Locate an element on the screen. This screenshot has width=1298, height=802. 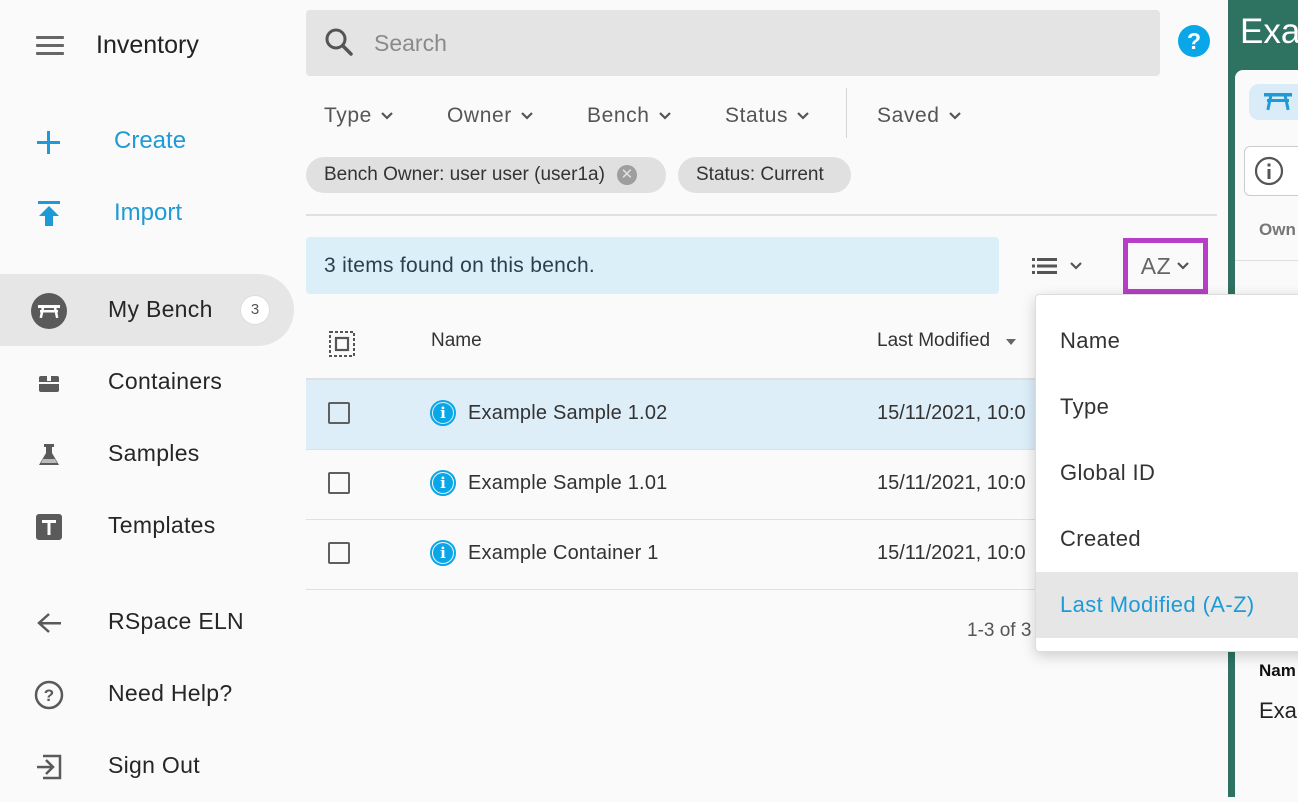
sort-option-global-id: Global ID is located at coordinates (1167, 473).